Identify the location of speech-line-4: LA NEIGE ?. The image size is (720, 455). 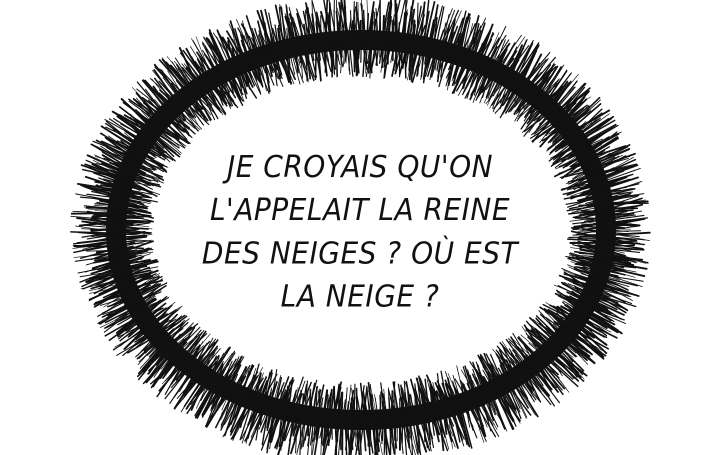
(360, 296).